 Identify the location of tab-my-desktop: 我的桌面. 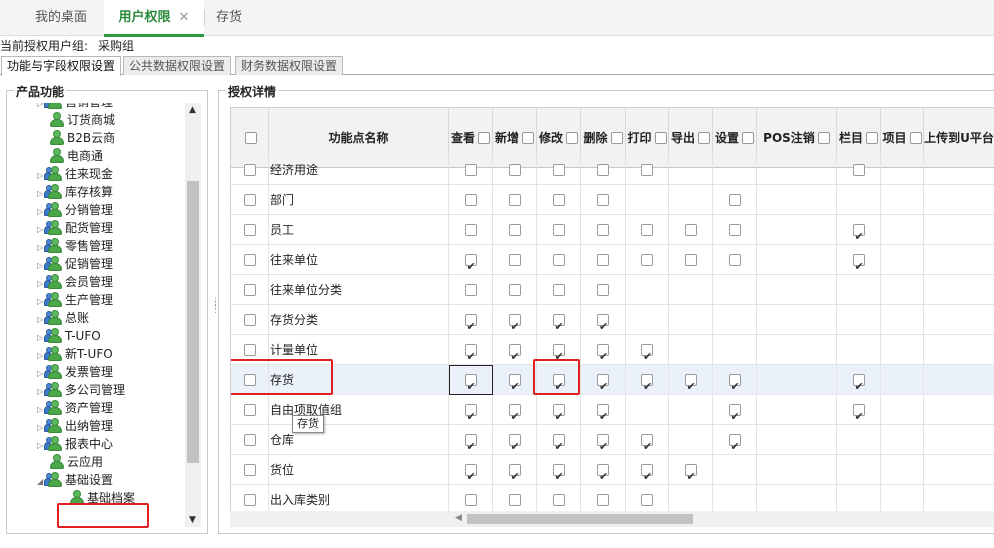
(61, 18).